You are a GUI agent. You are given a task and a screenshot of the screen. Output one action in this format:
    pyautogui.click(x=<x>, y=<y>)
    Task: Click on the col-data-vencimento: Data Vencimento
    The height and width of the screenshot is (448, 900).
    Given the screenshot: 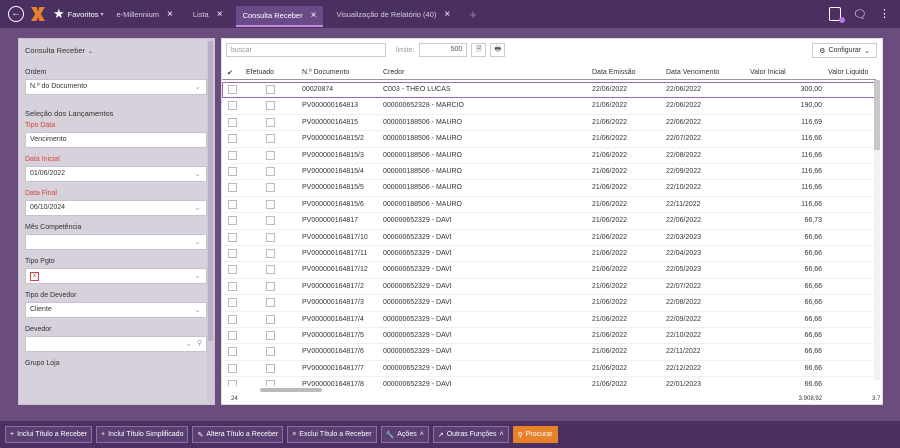 What is the action you would take?
    pyautogui.click(x=692, y=72)
    